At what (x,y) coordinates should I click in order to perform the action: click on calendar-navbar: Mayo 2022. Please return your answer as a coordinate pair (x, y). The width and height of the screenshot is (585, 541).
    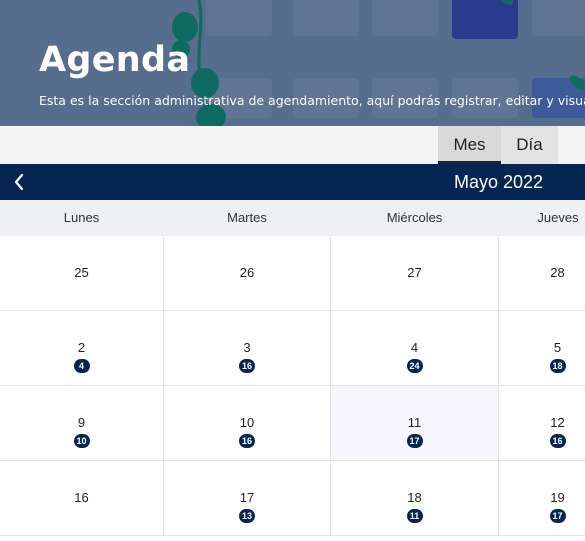
    Looking at the image, I should click on (292, 182).